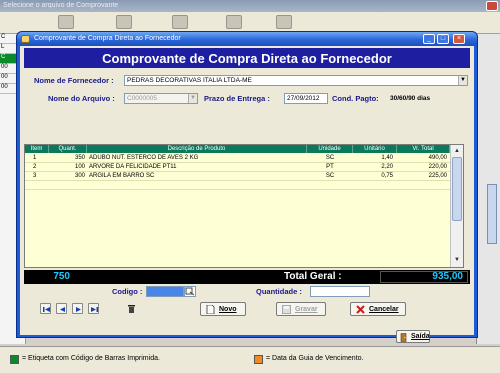 The height and width of the screenshot is (373, 500). What do you see at coordinates (296, 80) in the screenshot?
I see `fornecedor-select: PEDRAS DECORATIVAS ITALIA LTDA-ME ▼` at bounding box center [296, 80].